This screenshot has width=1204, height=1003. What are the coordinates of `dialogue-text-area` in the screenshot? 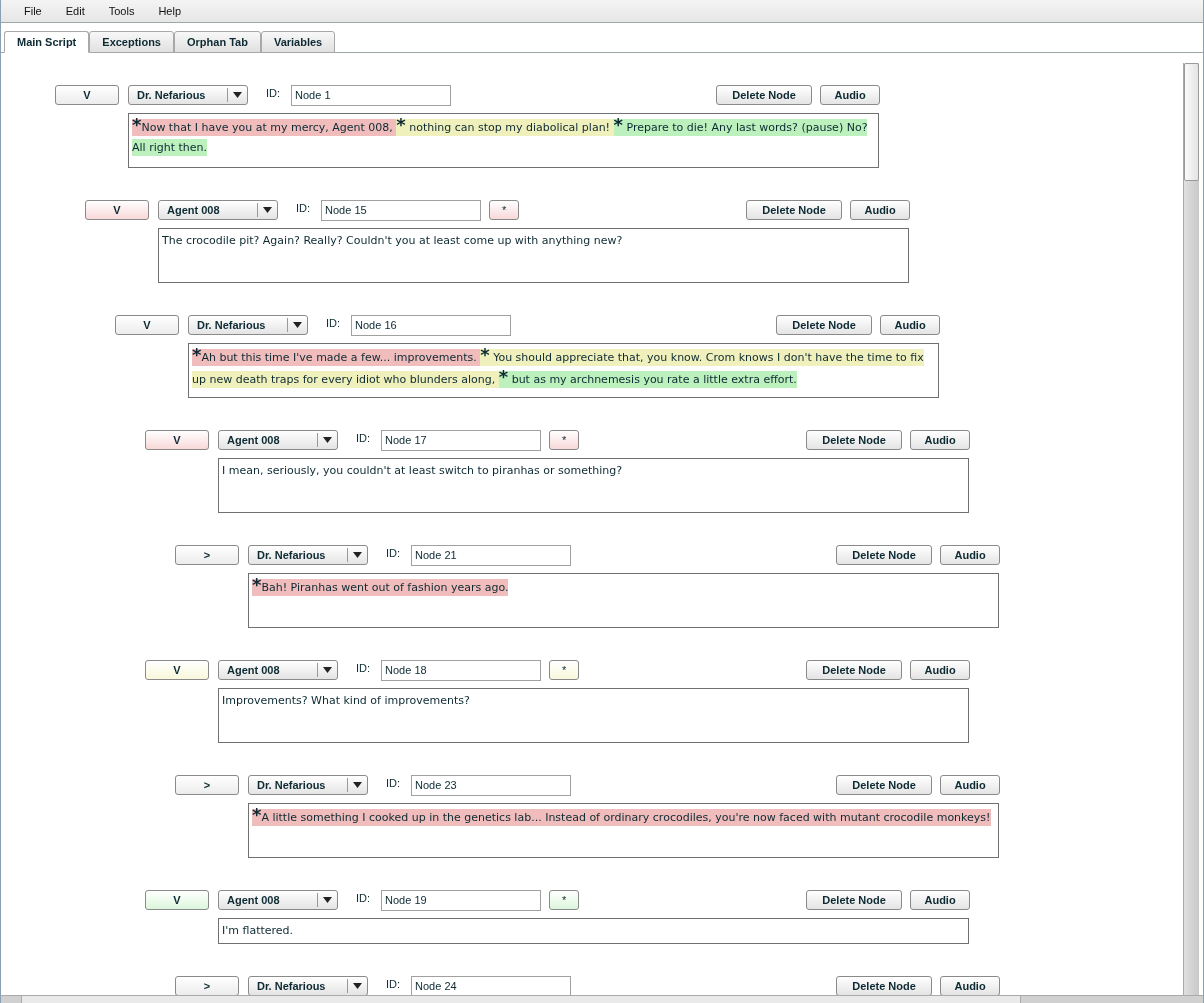 It's located at (563, 370).